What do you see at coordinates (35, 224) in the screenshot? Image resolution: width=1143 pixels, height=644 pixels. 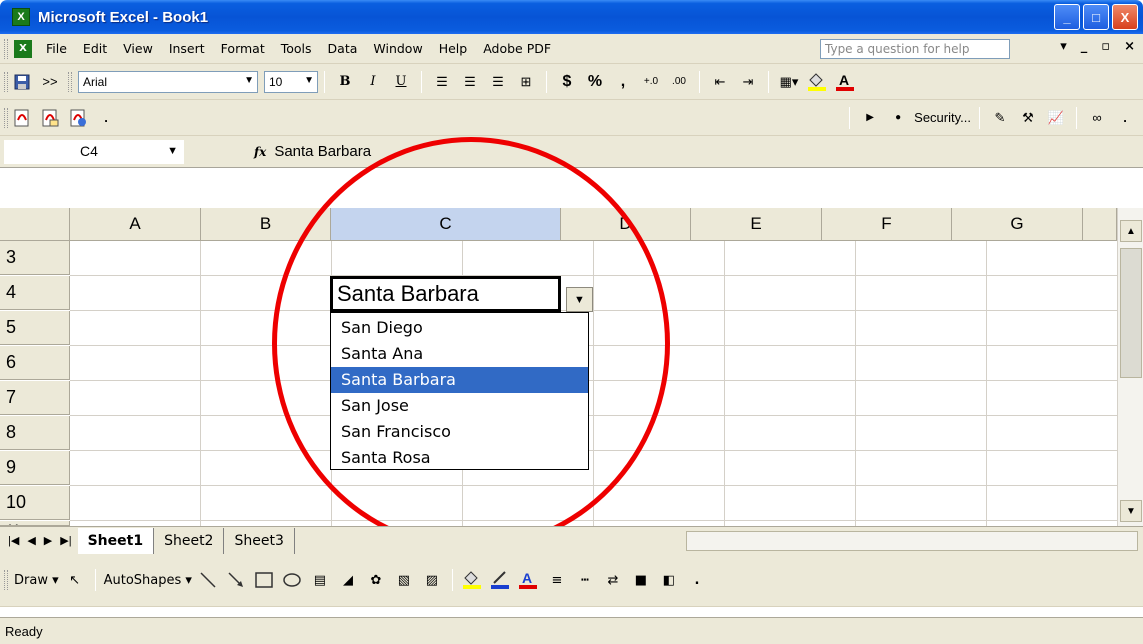 I see `select-all-corner` at bounding box center [35, 224].